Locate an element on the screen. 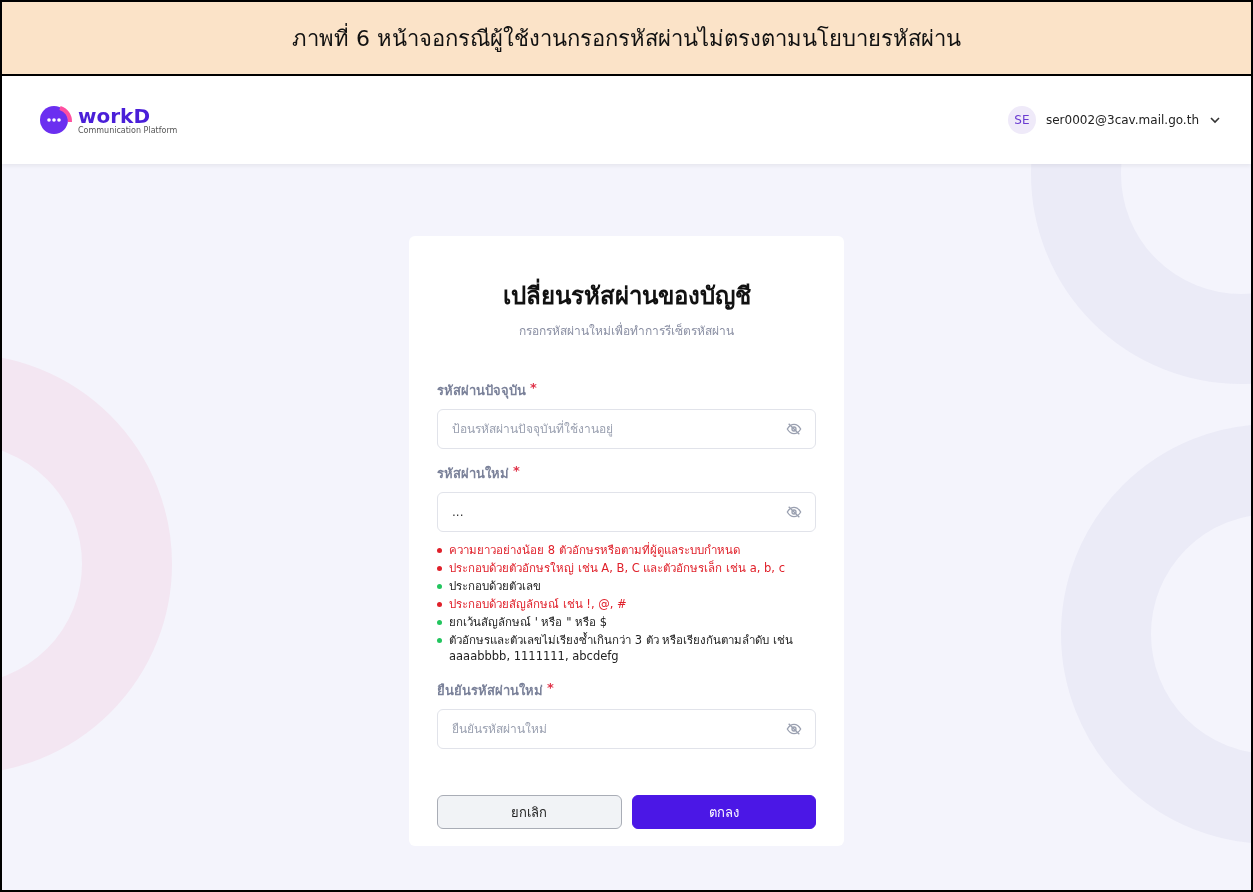 This screenshot has width=1253, height=892. cancel-button: ยกเลิก is located at coordinates (529, 812).